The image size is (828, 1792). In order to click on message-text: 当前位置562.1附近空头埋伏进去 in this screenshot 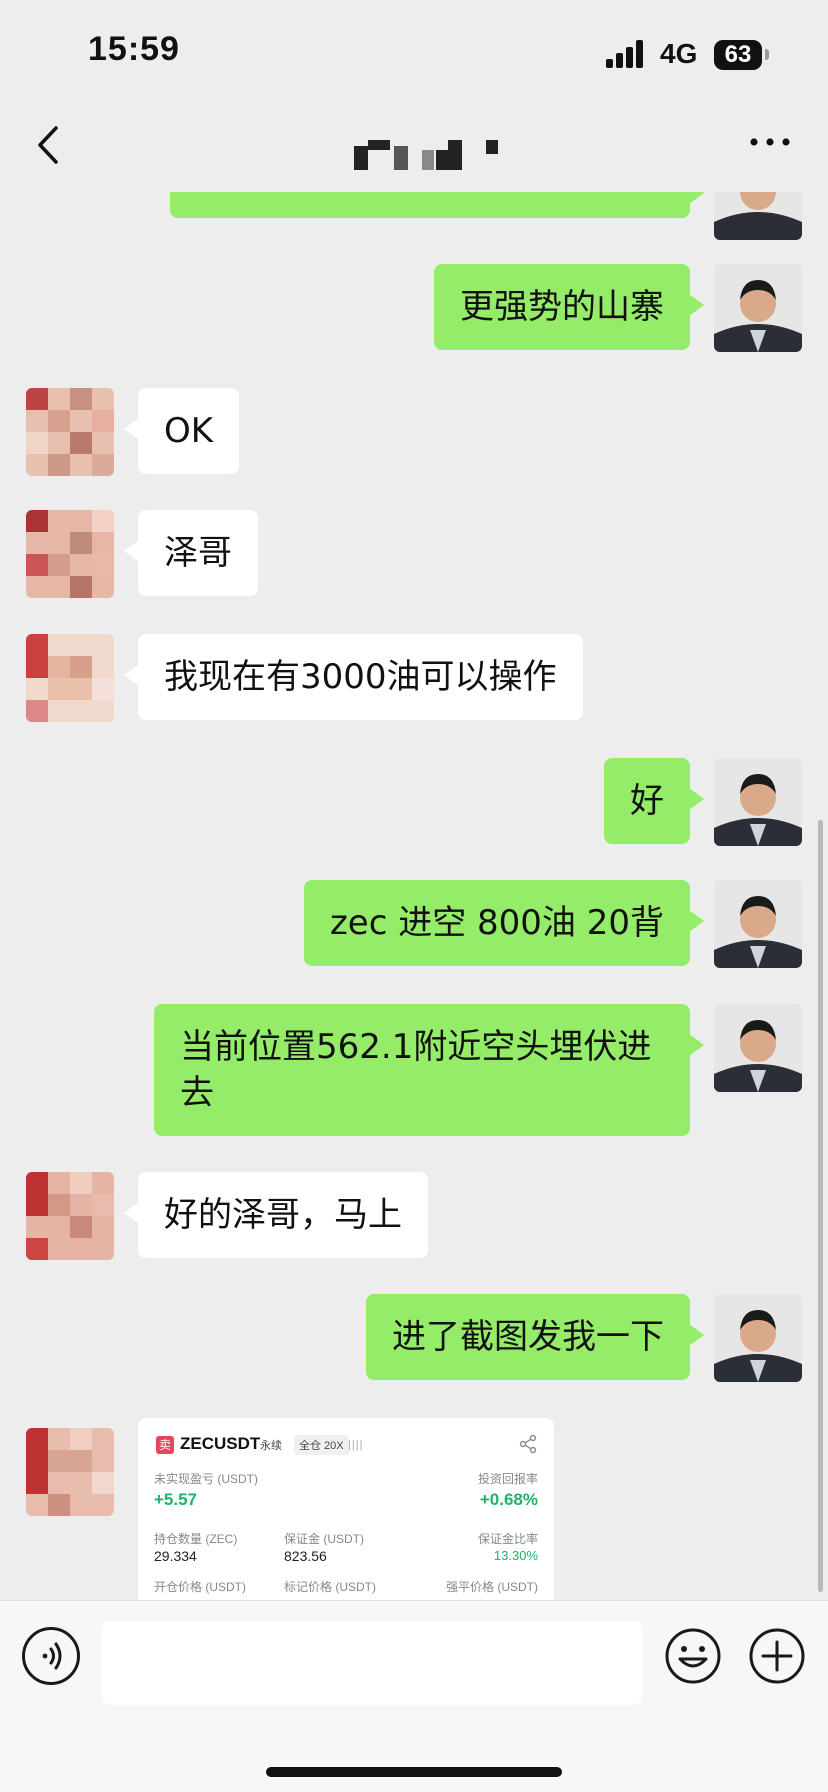, I will do `click(416, 1070)`.